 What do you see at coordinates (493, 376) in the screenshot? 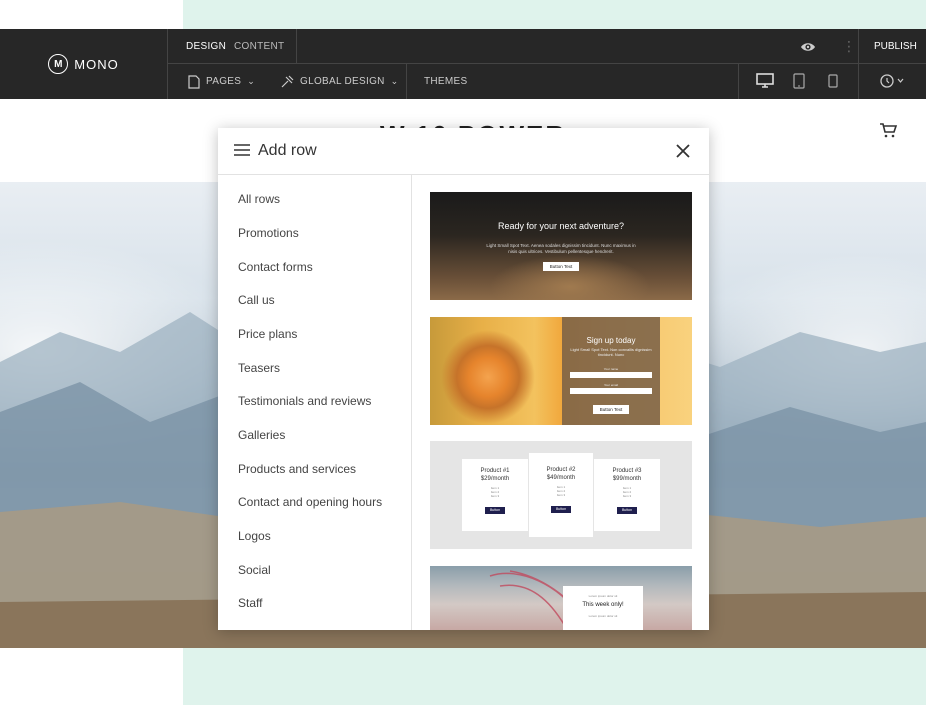
I see `drink-illustration` at bounding box center [493, 376].